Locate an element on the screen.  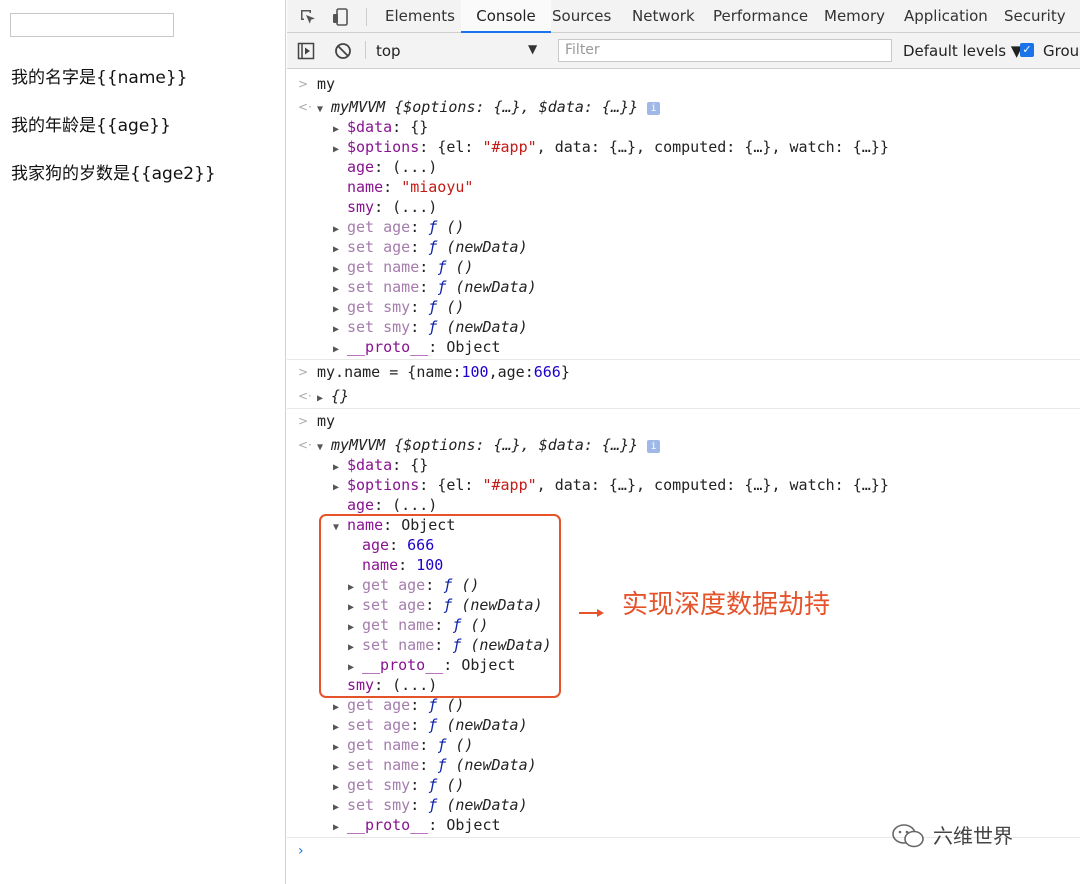
context-selector: top is located at coordinates (388, 51).